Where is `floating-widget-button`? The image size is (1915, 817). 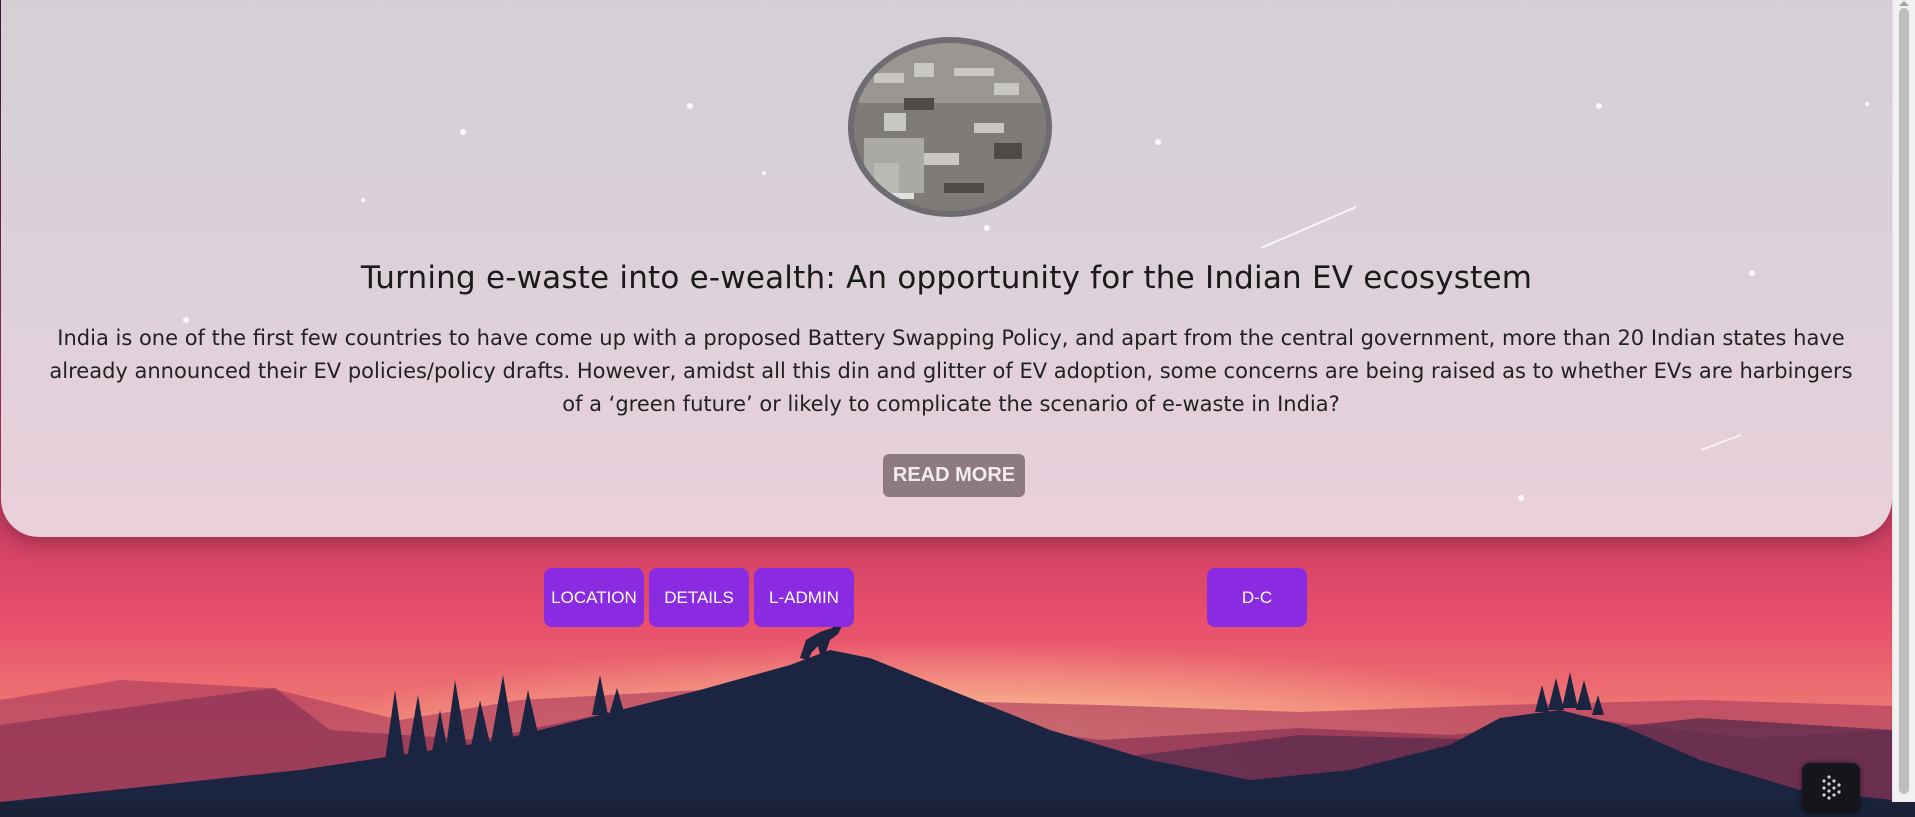 floating-widget-button is located at coordinates (1831, 788).